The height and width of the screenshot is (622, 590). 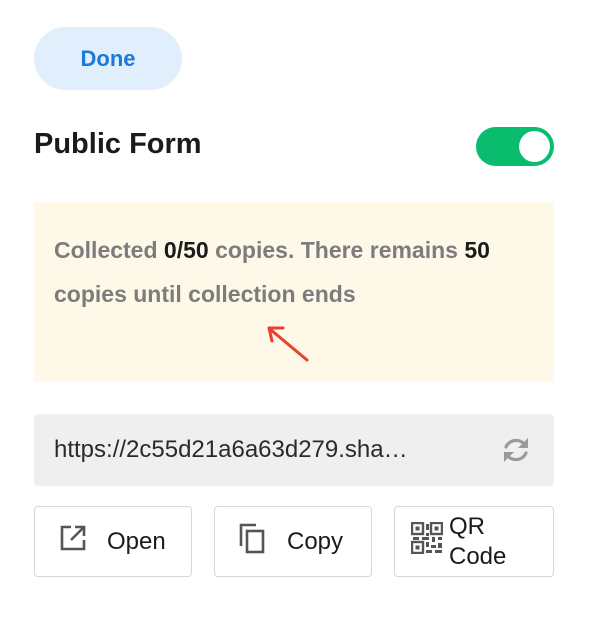 I want to click on collected-count: 0/50, so click(x=186, y=250).